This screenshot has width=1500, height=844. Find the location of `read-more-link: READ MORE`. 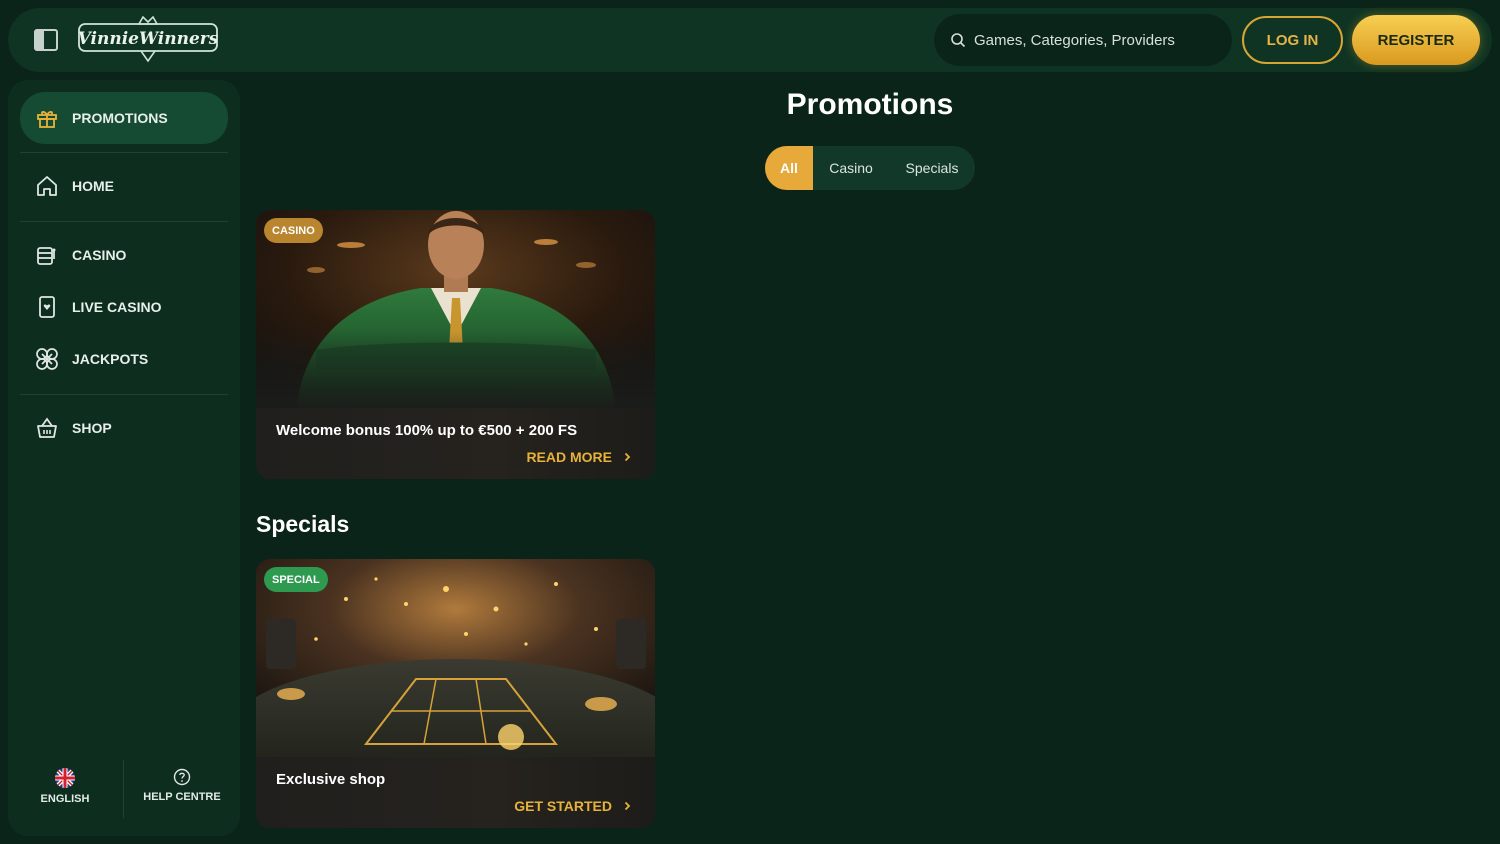

read-more-link: READ MORE is located at coordinates (578, 457).